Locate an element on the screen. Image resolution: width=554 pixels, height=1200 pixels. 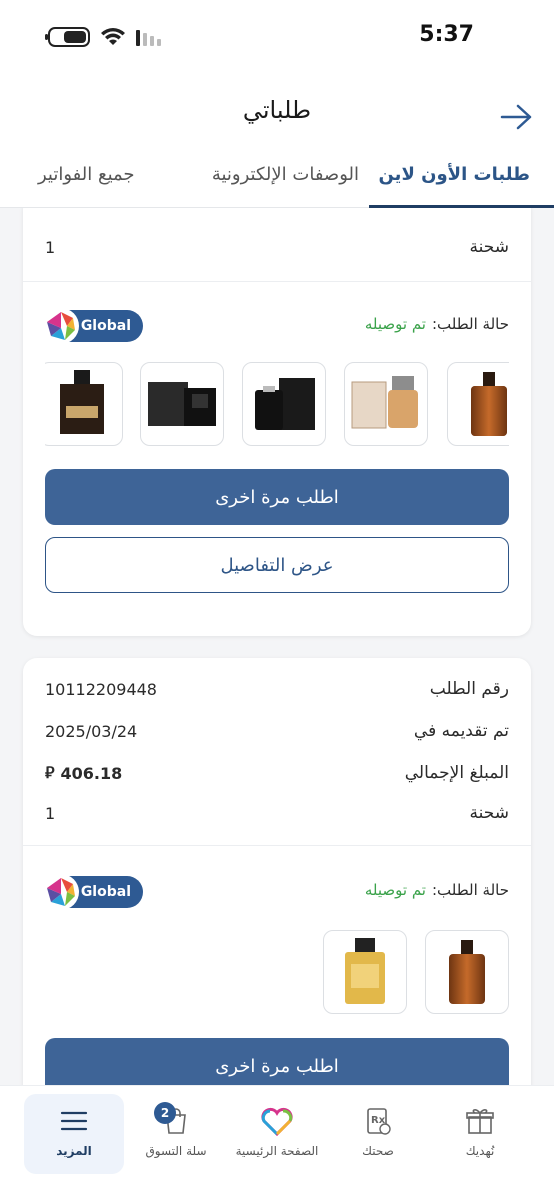
nav-cart: 2 سلة التسوق is located at coordinates (176, 1134).